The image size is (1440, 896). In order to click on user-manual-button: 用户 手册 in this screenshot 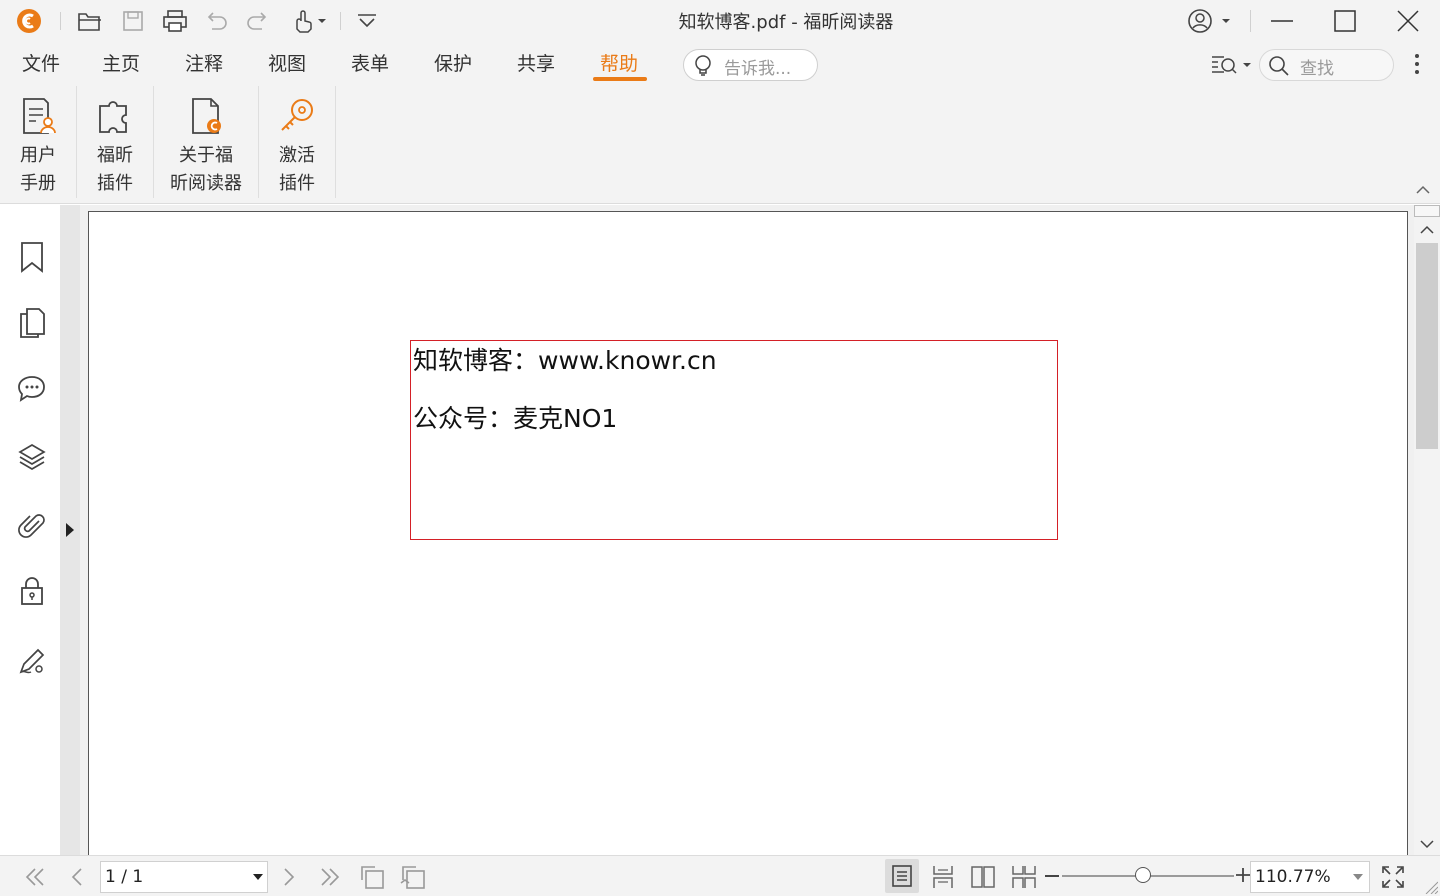, I will do `click(38, 145)`.